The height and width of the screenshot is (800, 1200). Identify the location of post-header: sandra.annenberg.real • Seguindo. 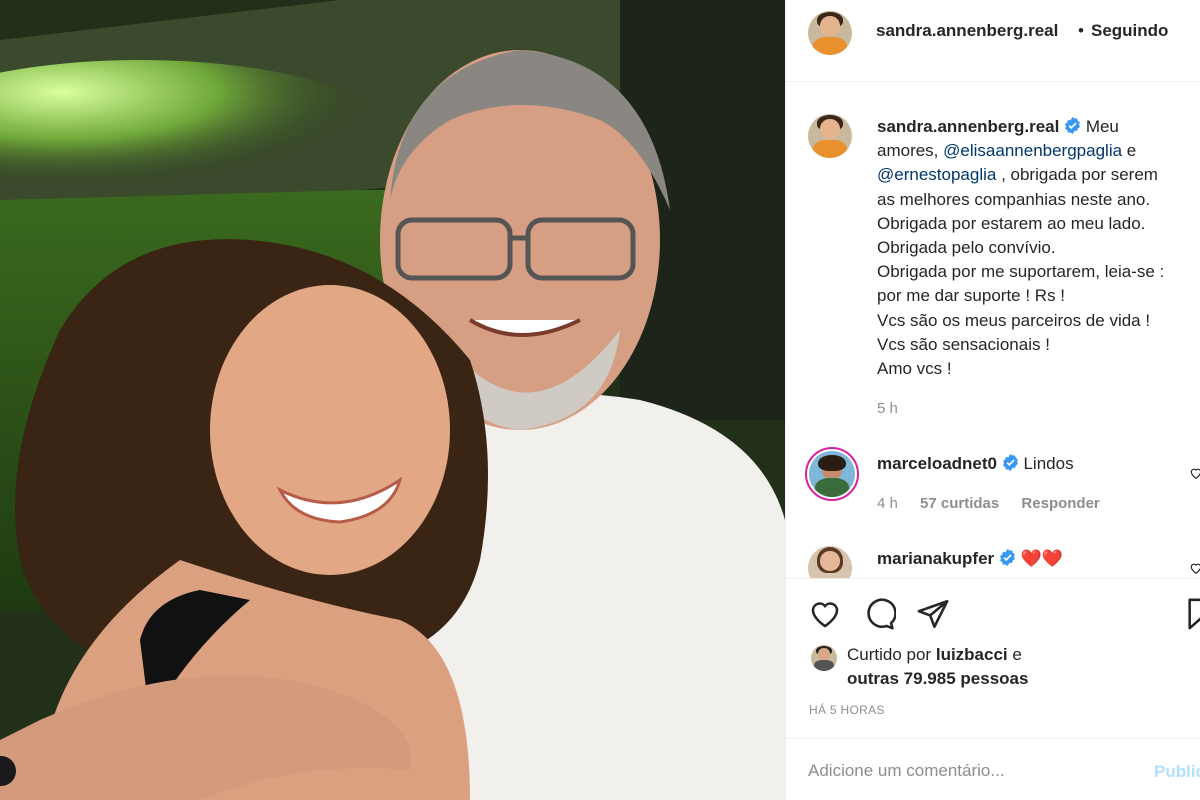
(993, 41).